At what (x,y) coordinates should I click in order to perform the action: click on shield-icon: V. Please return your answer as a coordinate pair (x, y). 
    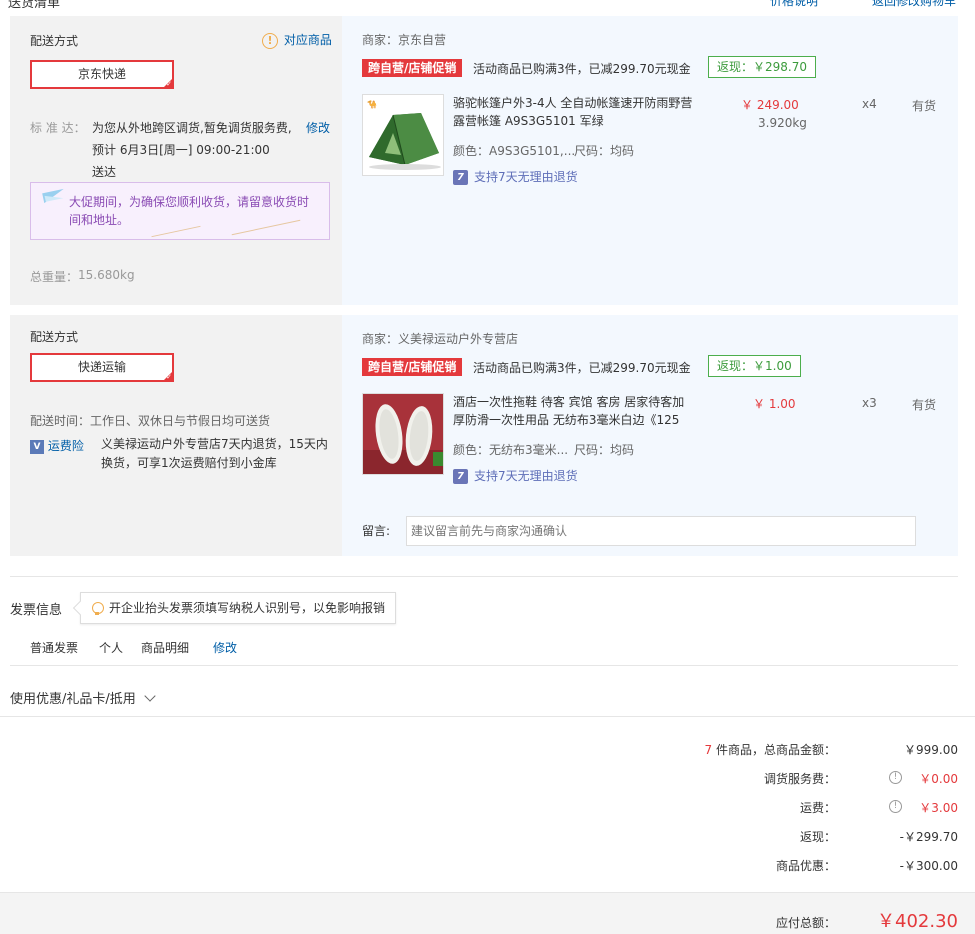
    Looking at the image, I should click on (37, 446).